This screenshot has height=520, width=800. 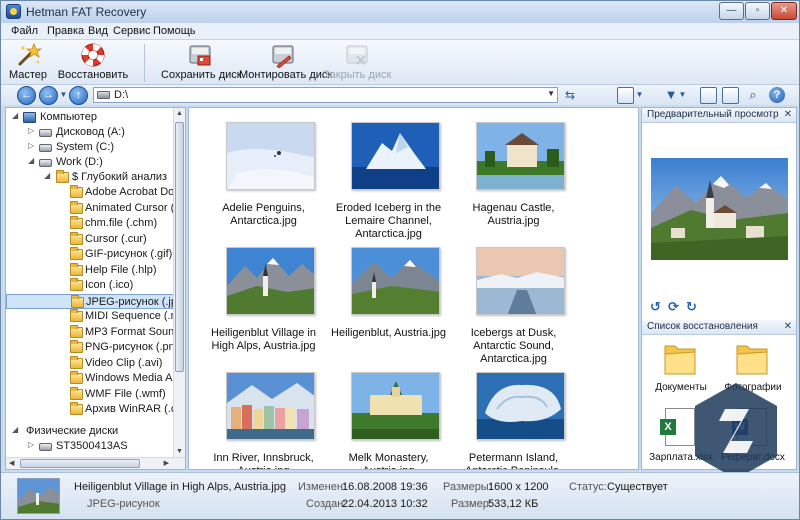 I want to click on view-mode-icon, so click(x=625, y=95).